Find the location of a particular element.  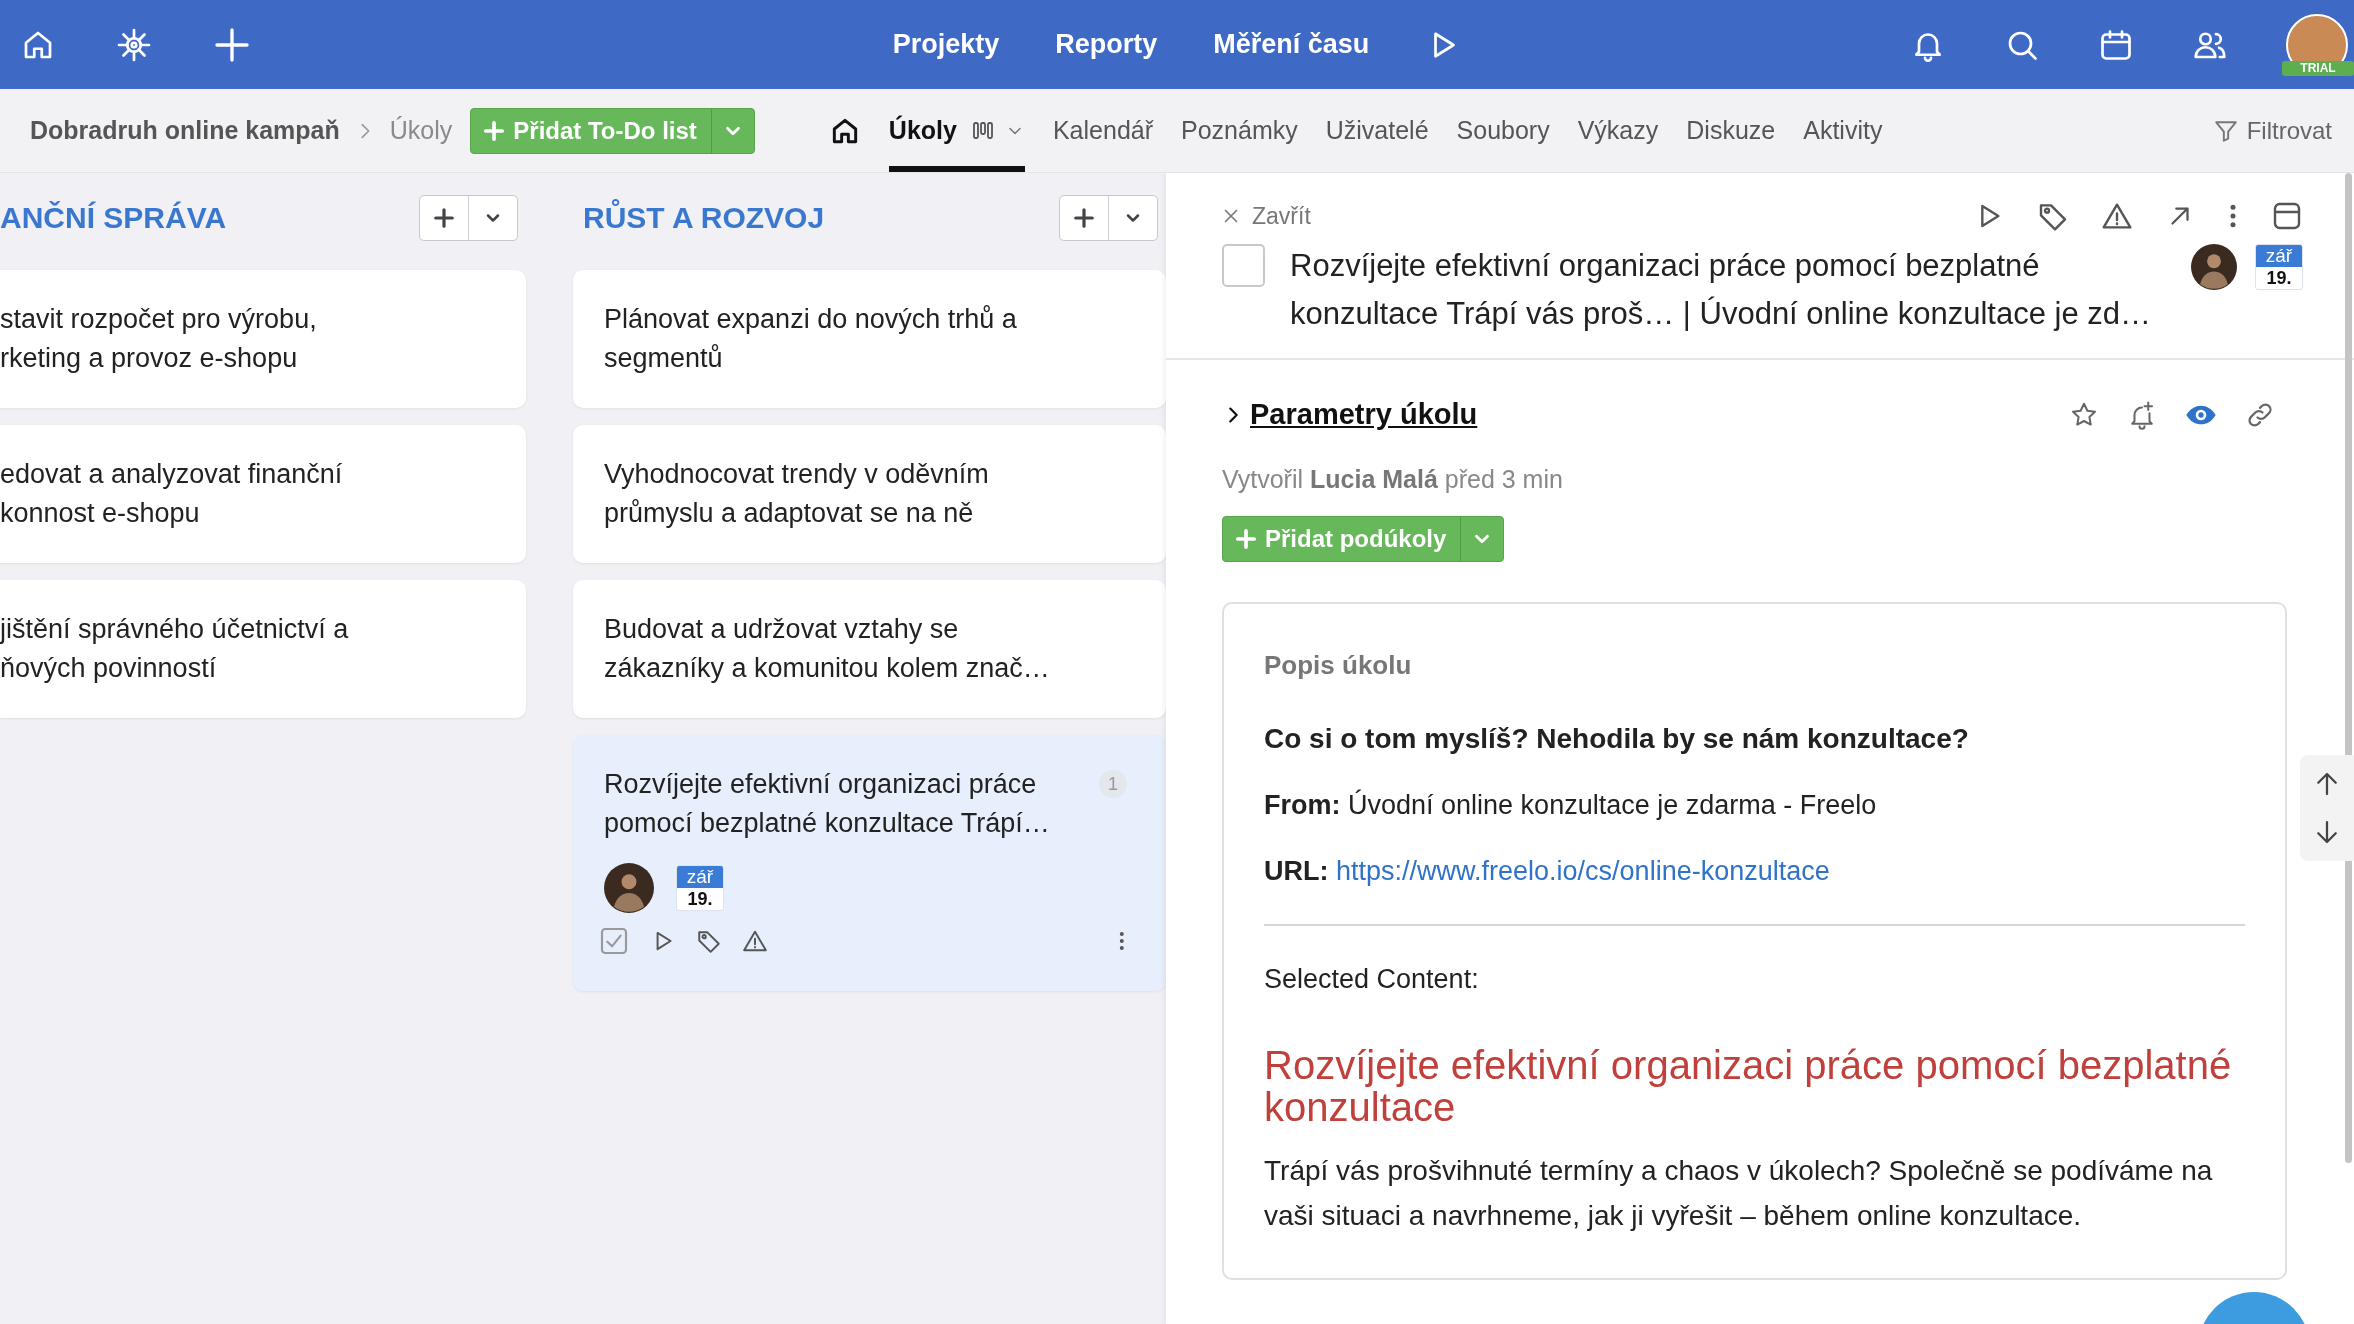

article-title: Rozvíjejte efektivní organizaci práce pomocí bezplatné konzultace is located at coordinates (1748, 1086).